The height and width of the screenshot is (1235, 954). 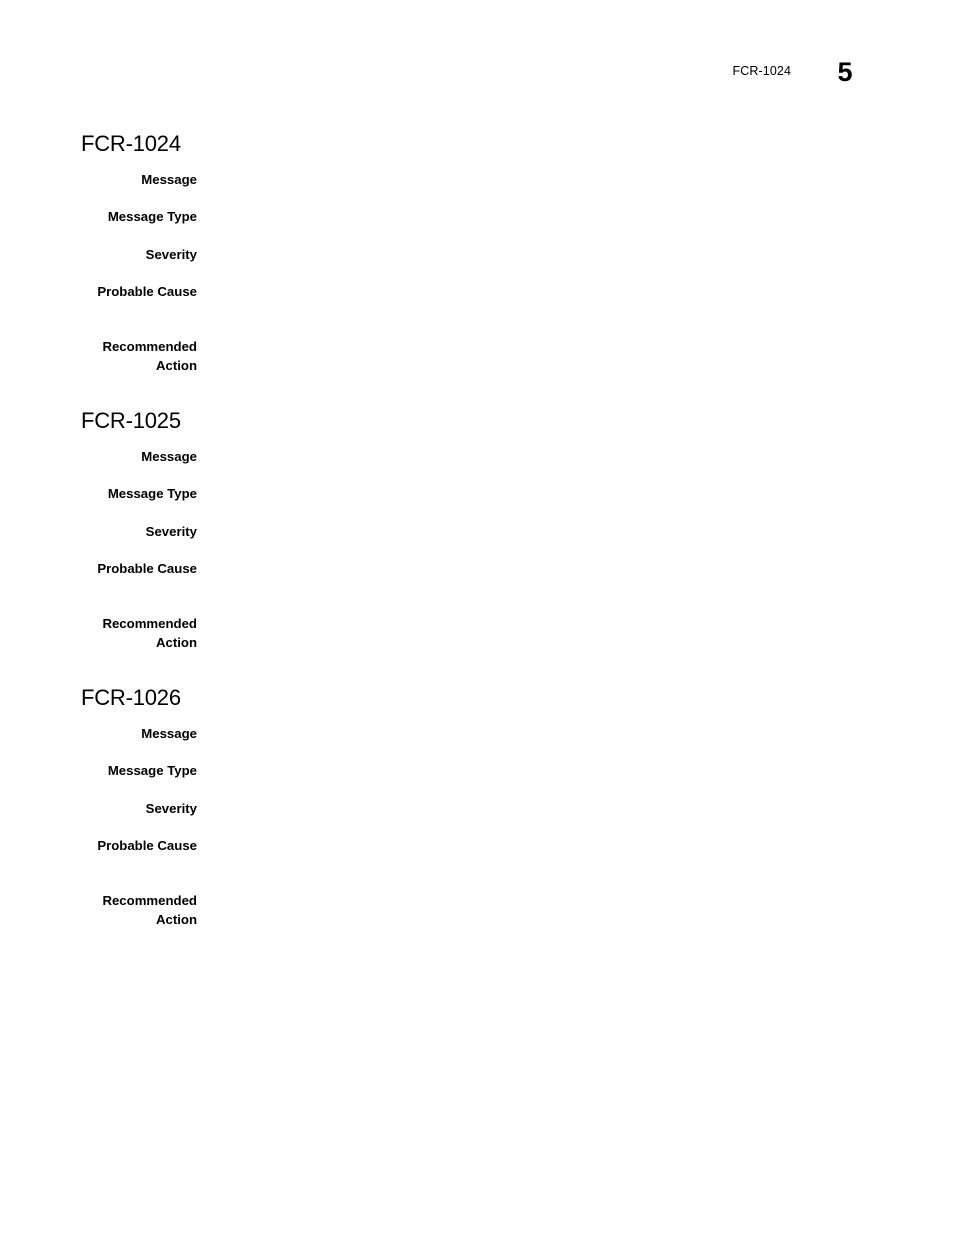 I want to click on page-number: 5, so click(x=845, y=72).